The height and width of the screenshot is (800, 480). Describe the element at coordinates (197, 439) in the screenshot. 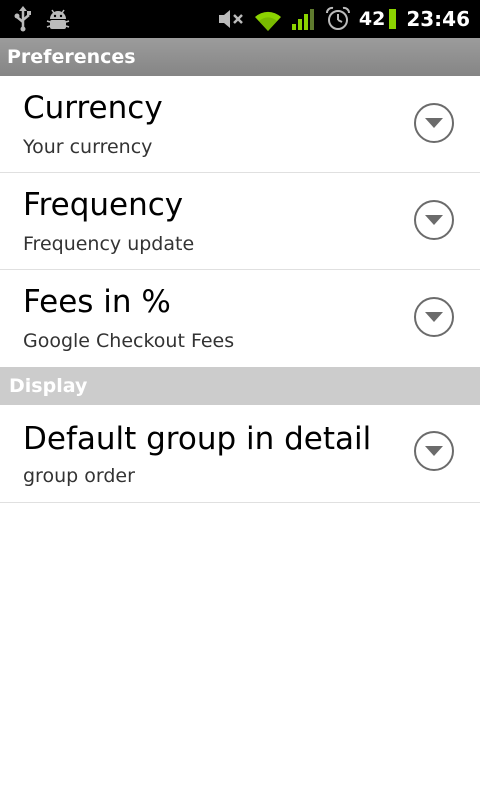

I see `pref-title: Default group in detail` at that location.